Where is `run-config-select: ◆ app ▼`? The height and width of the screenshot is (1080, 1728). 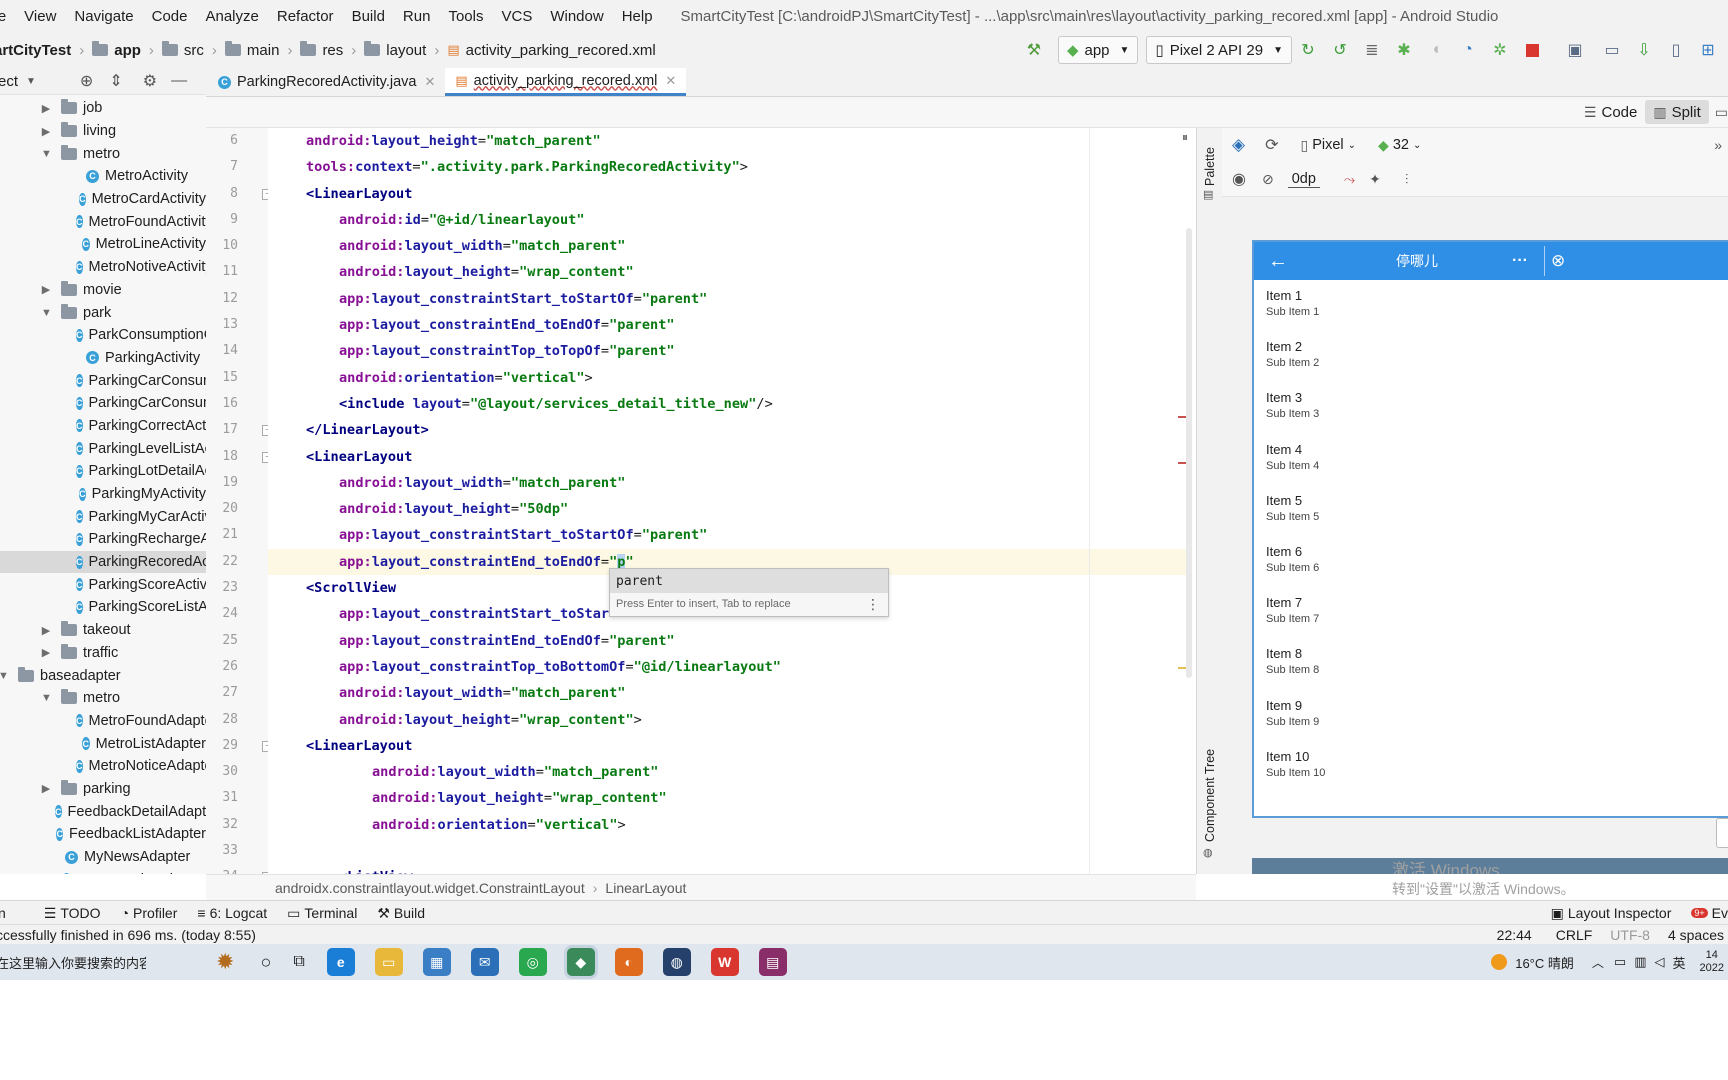
run-config-select: ◆ app ▼ is located at coordinates (1098, 50).